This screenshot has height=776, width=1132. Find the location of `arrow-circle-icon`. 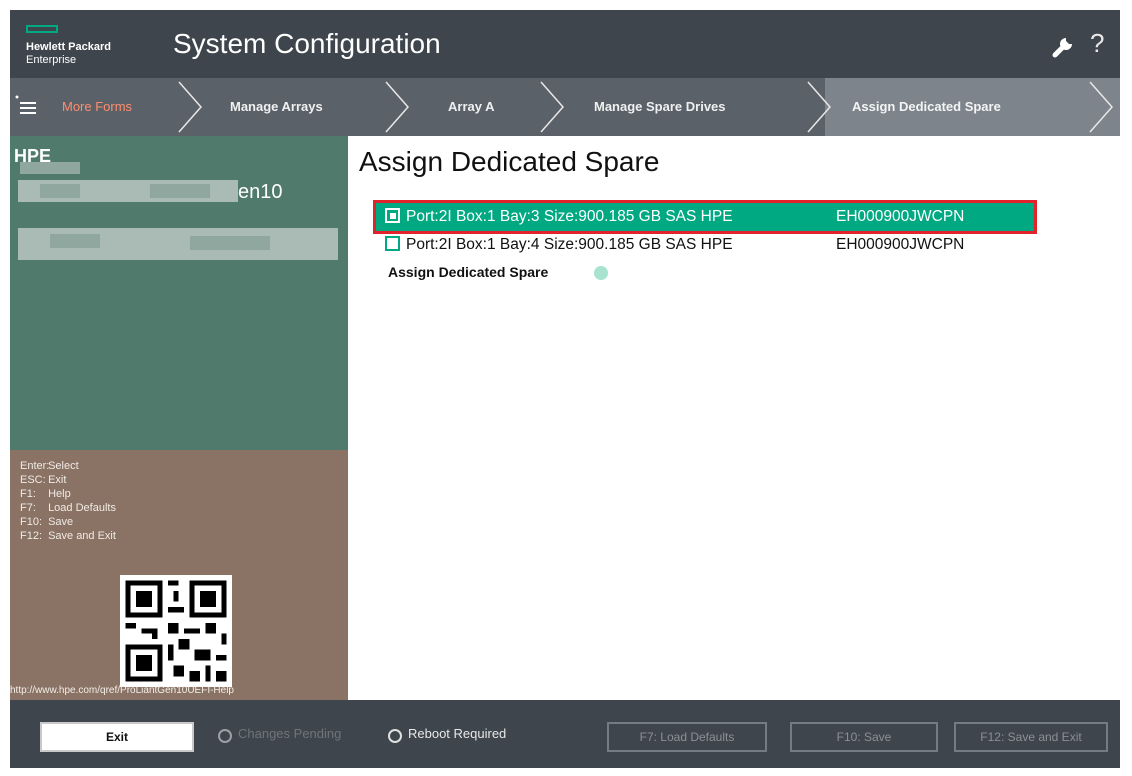

arrow-circle-icon is located at coordinates (601, 273).